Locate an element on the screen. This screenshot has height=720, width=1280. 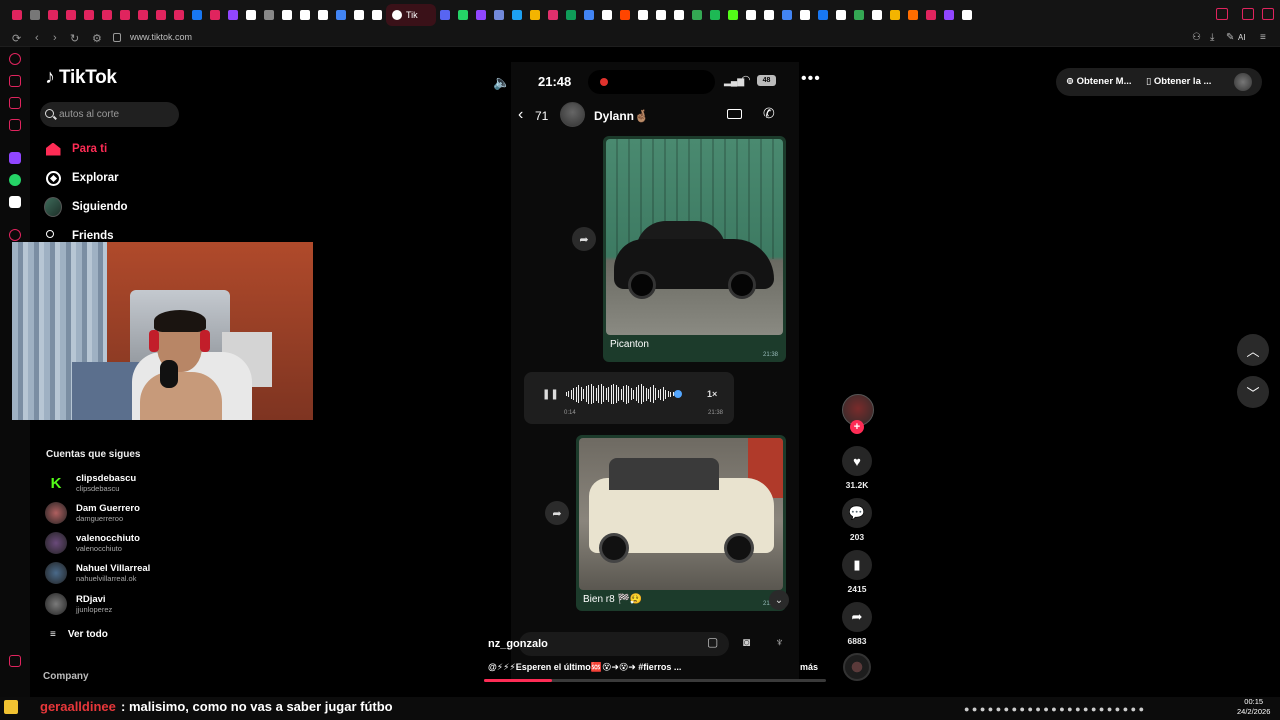
next-video-button: ﹀ is located at coordinates (1253, 392).